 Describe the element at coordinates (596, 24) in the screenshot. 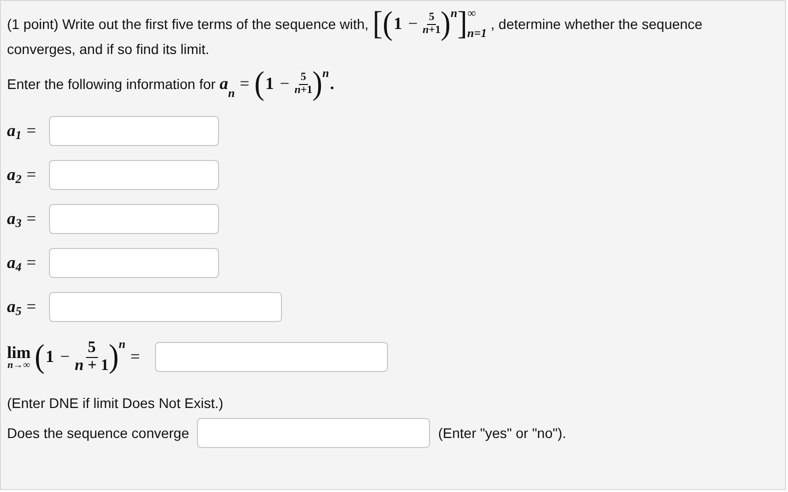

I see `question-text: , determine whether the sequence` at that location.